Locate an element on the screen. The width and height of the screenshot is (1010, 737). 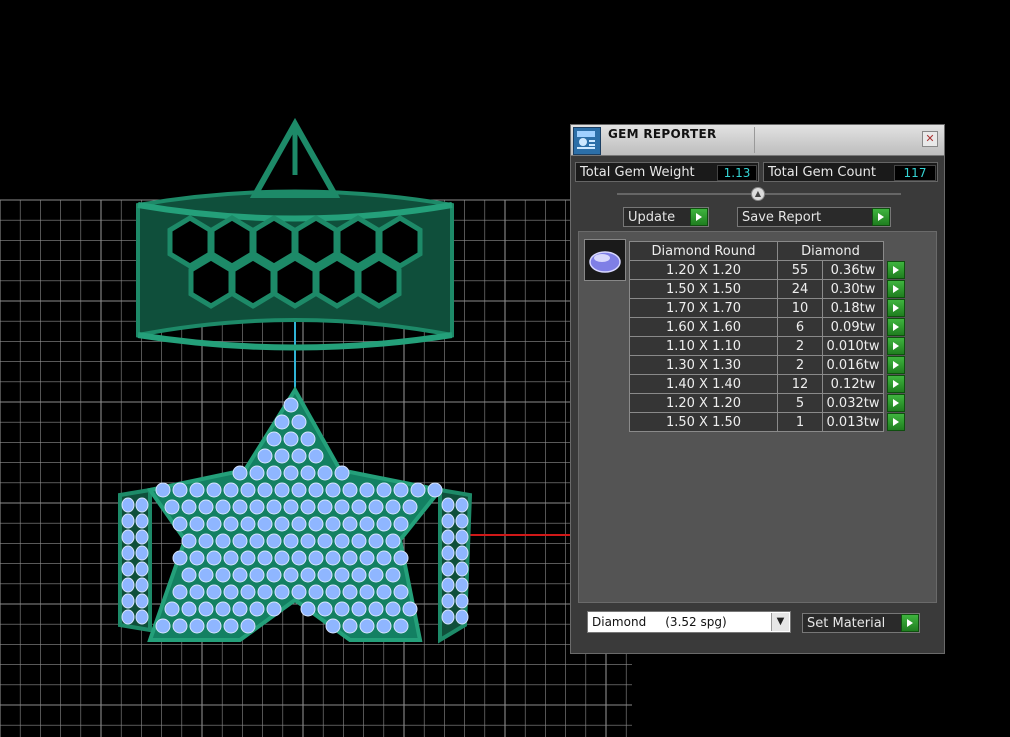
table-row: 1.60 X 1.60 6 0.09tw is located at coordinates (768, 327).